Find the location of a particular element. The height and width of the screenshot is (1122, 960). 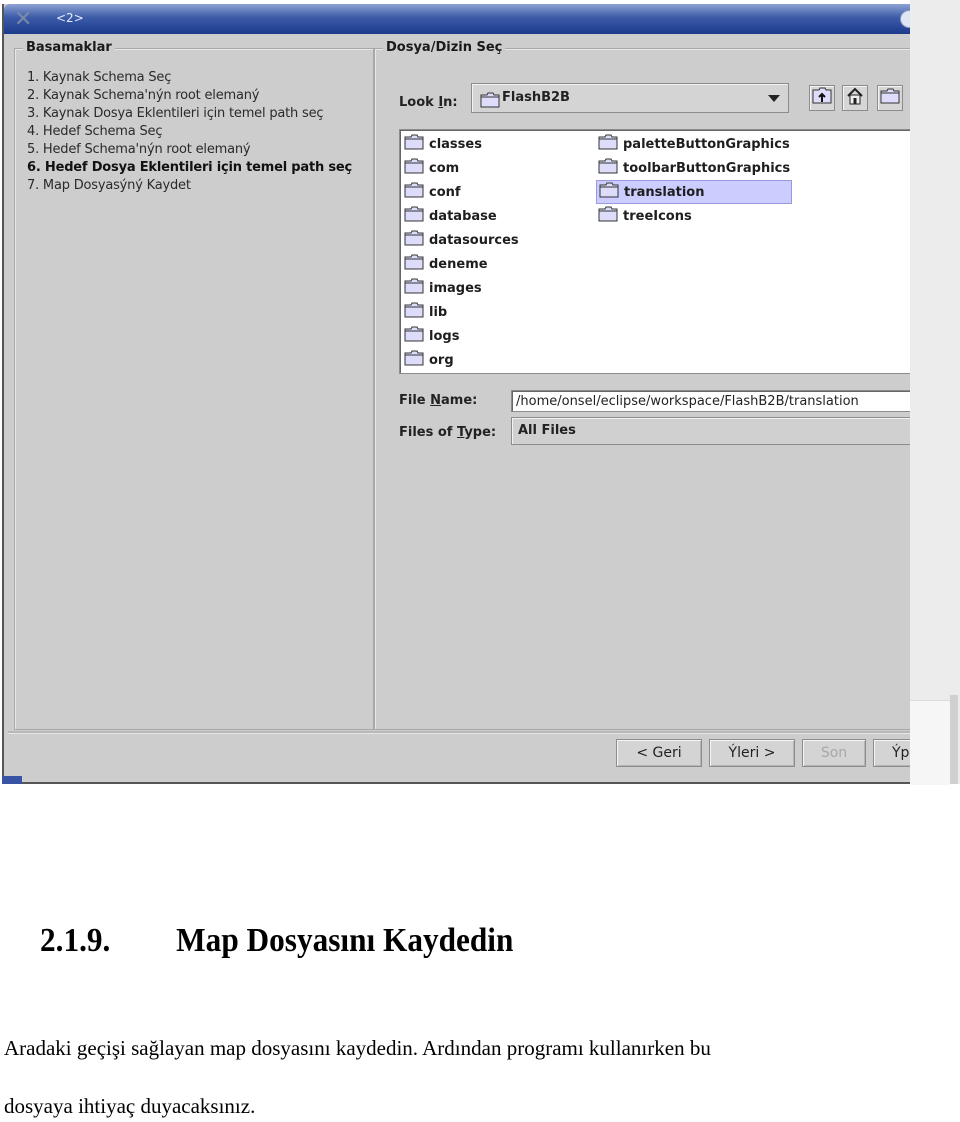

window-title: <2> is located at coordinates (70, 18).